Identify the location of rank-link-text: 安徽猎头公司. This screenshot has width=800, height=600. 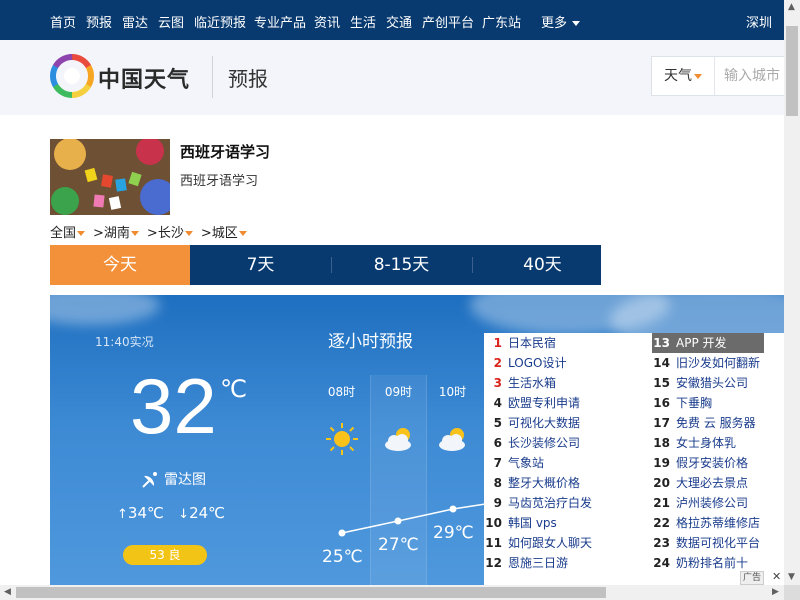
(712, 383).